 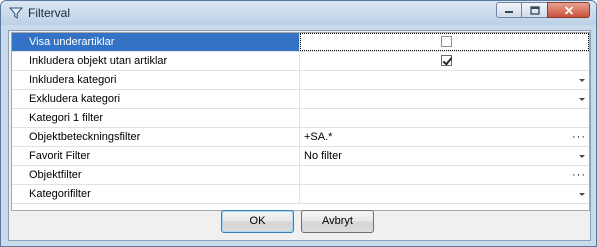 I want to click on property-label: Objektbeteckningsfilter, so click(x=156, y=137).